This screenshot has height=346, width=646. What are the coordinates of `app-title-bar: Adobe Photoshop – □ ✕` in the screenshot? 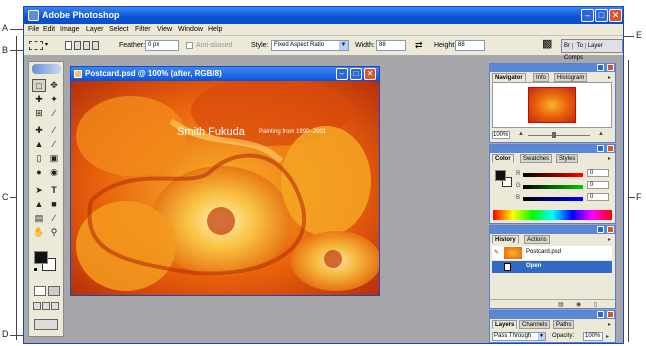 It's located at (323, 15).